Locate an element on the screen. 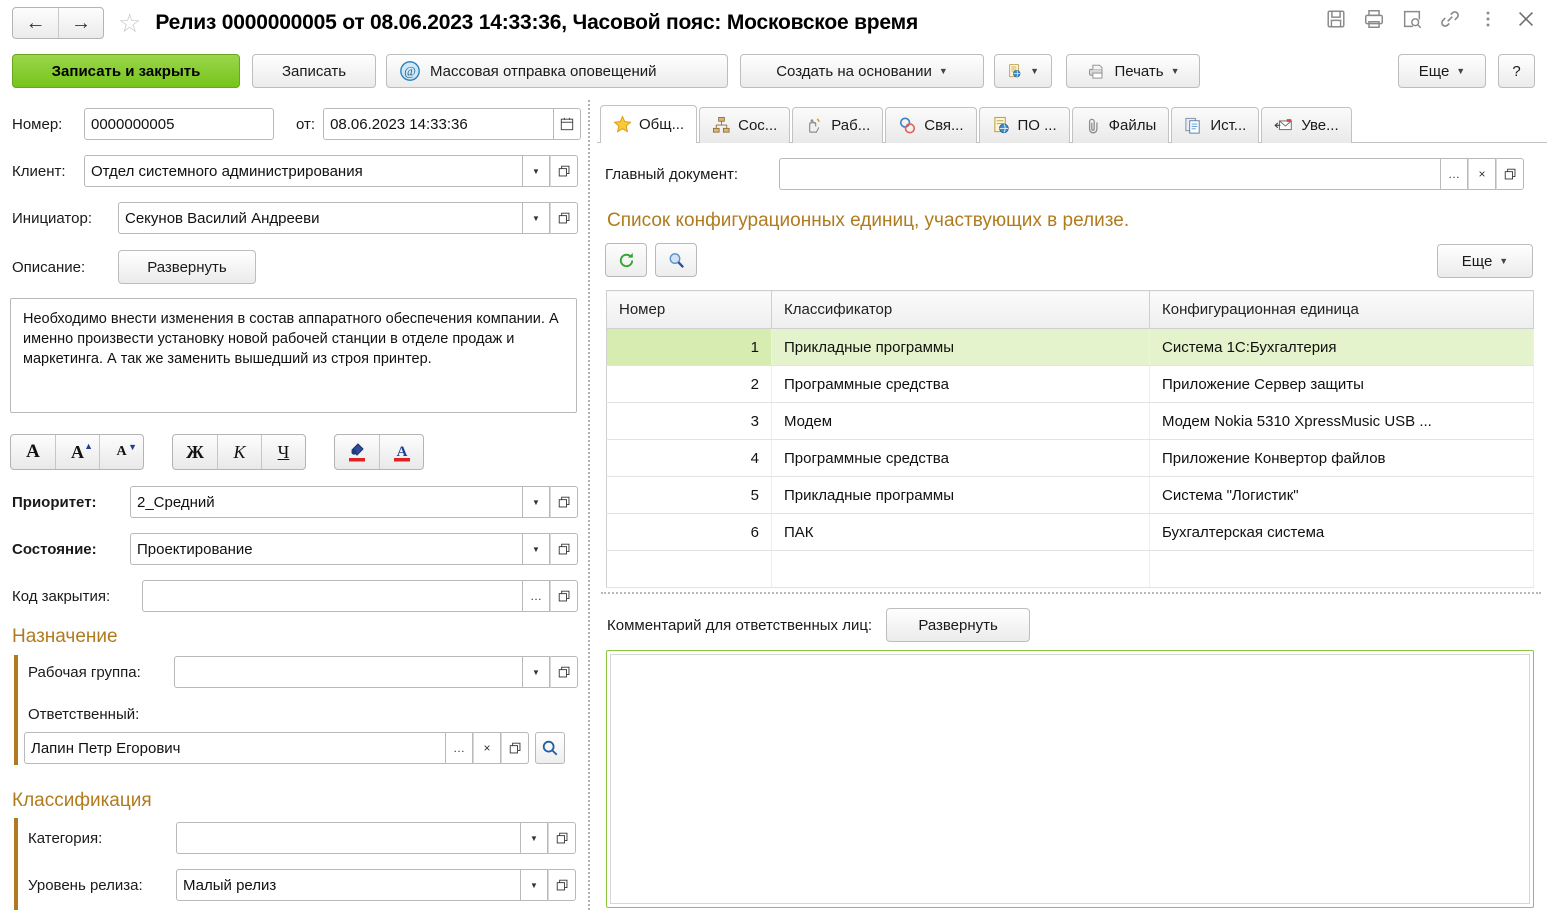 The width and height of the screenshot is (1547, 910). workgroup-field-row: Рабочая группа: ▼ is located at coordinates (303, 672).